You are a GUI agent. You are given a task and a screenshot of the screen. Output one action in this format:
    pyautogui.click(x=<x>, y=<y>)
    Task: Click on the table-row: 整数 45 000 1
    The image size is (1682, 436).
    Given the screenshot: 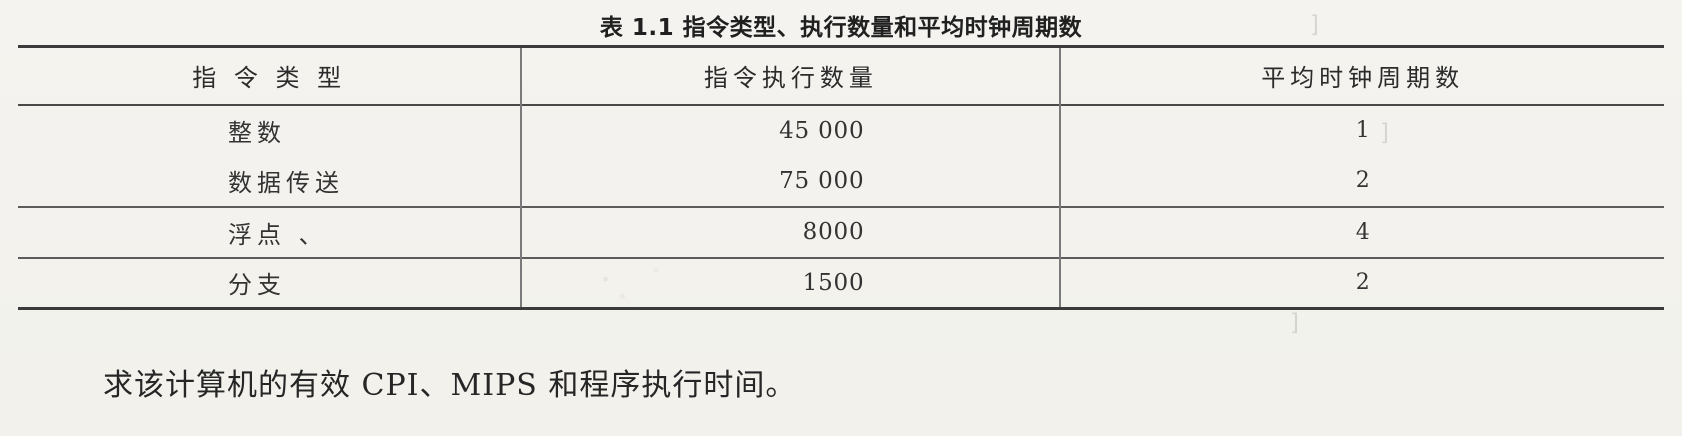 What is the action you would take?
    pyautogui.click(x=841, y=130)
    